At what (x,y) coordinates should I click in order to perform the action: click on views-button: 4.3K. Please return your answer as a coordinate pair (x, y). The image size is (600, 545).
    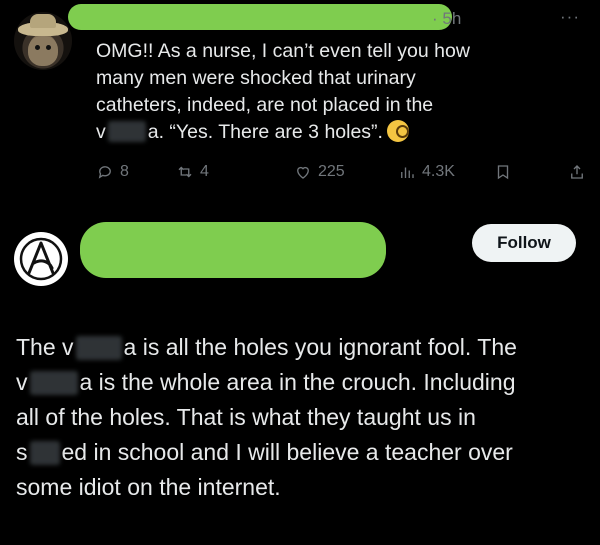
    Looking at the image, I should click on (426, 172).